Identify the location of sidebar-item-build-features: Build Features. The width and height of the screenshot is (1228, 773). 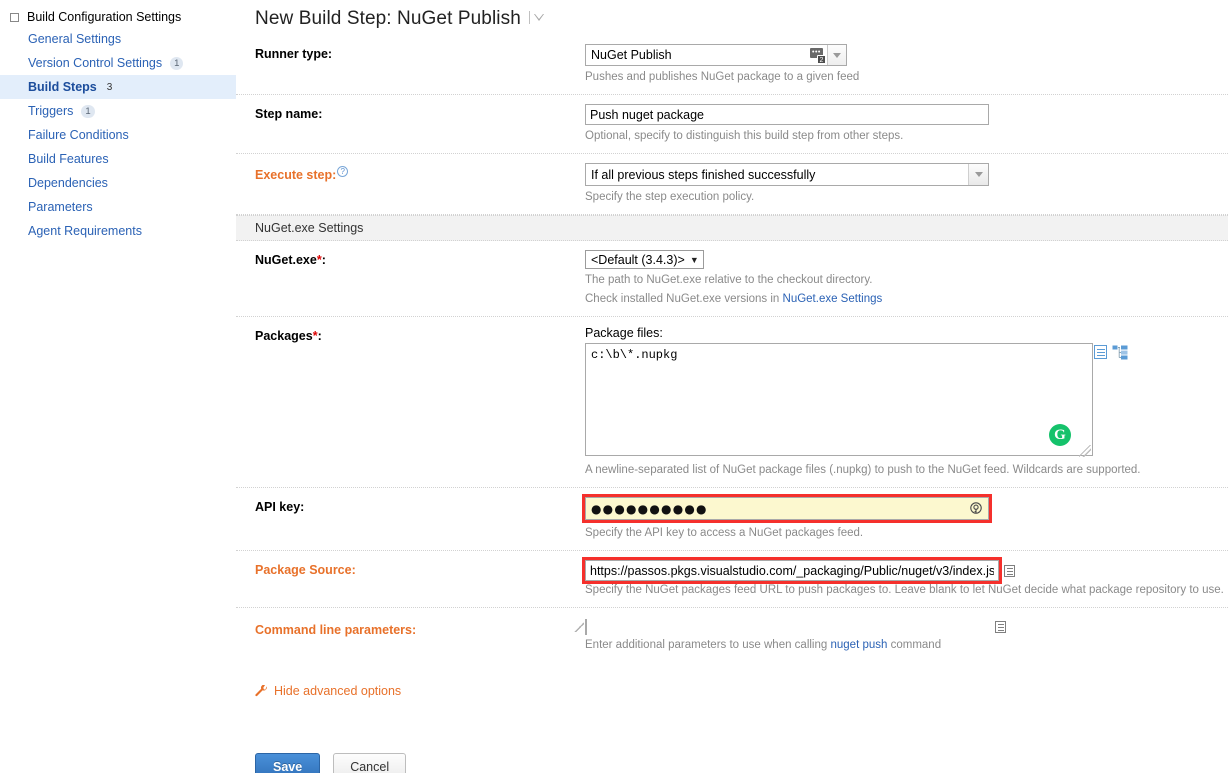
(118, 159).